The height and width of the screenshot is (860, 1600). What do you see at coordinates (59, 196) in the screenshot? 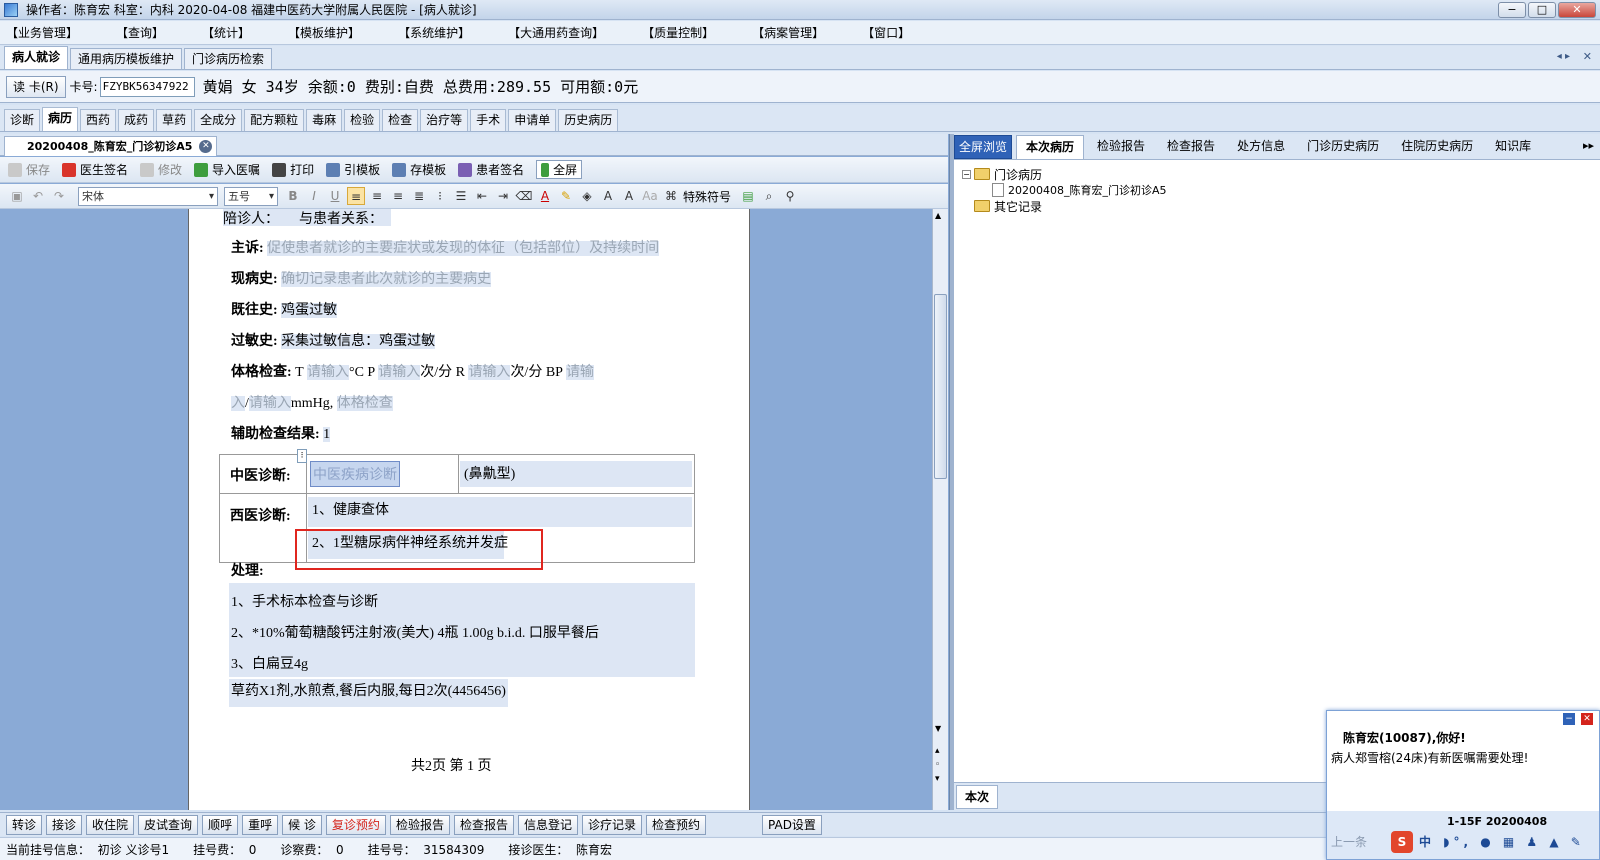
I see `redo-icon: ↷` at bounding box center [59, 196].